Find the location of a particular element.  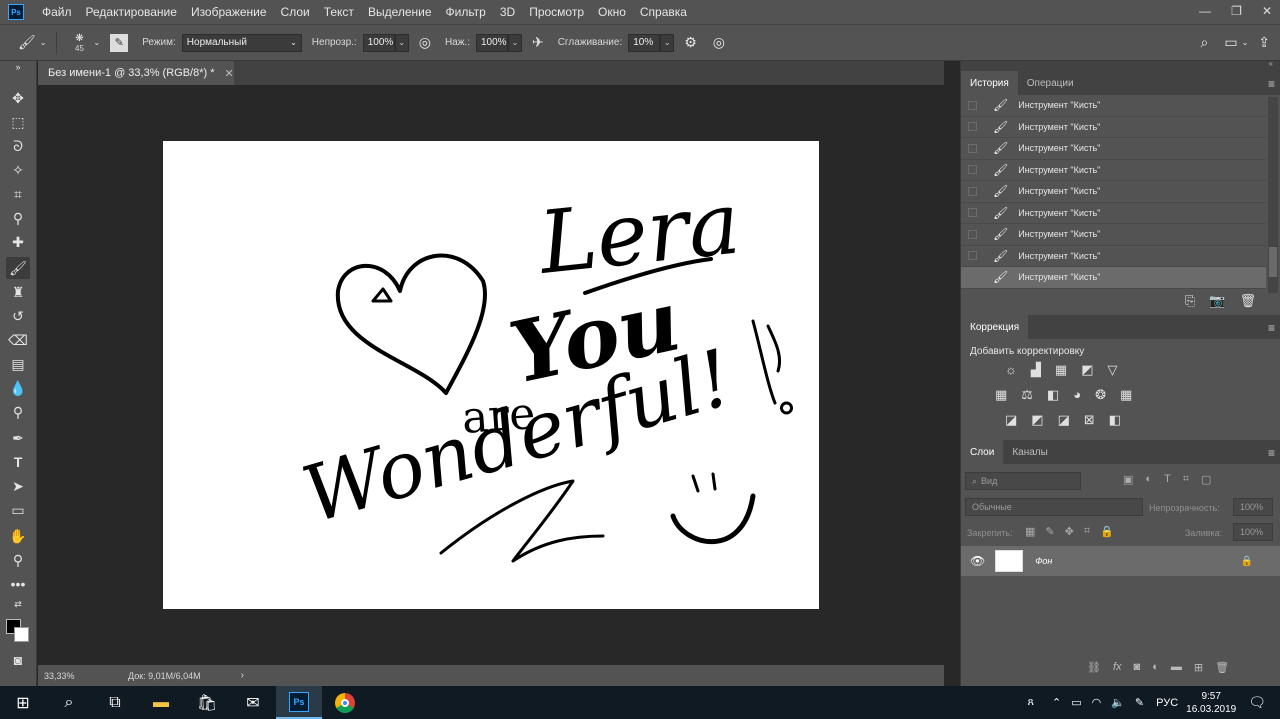

layer-name: Фон is located at coordinates (1043, 561).